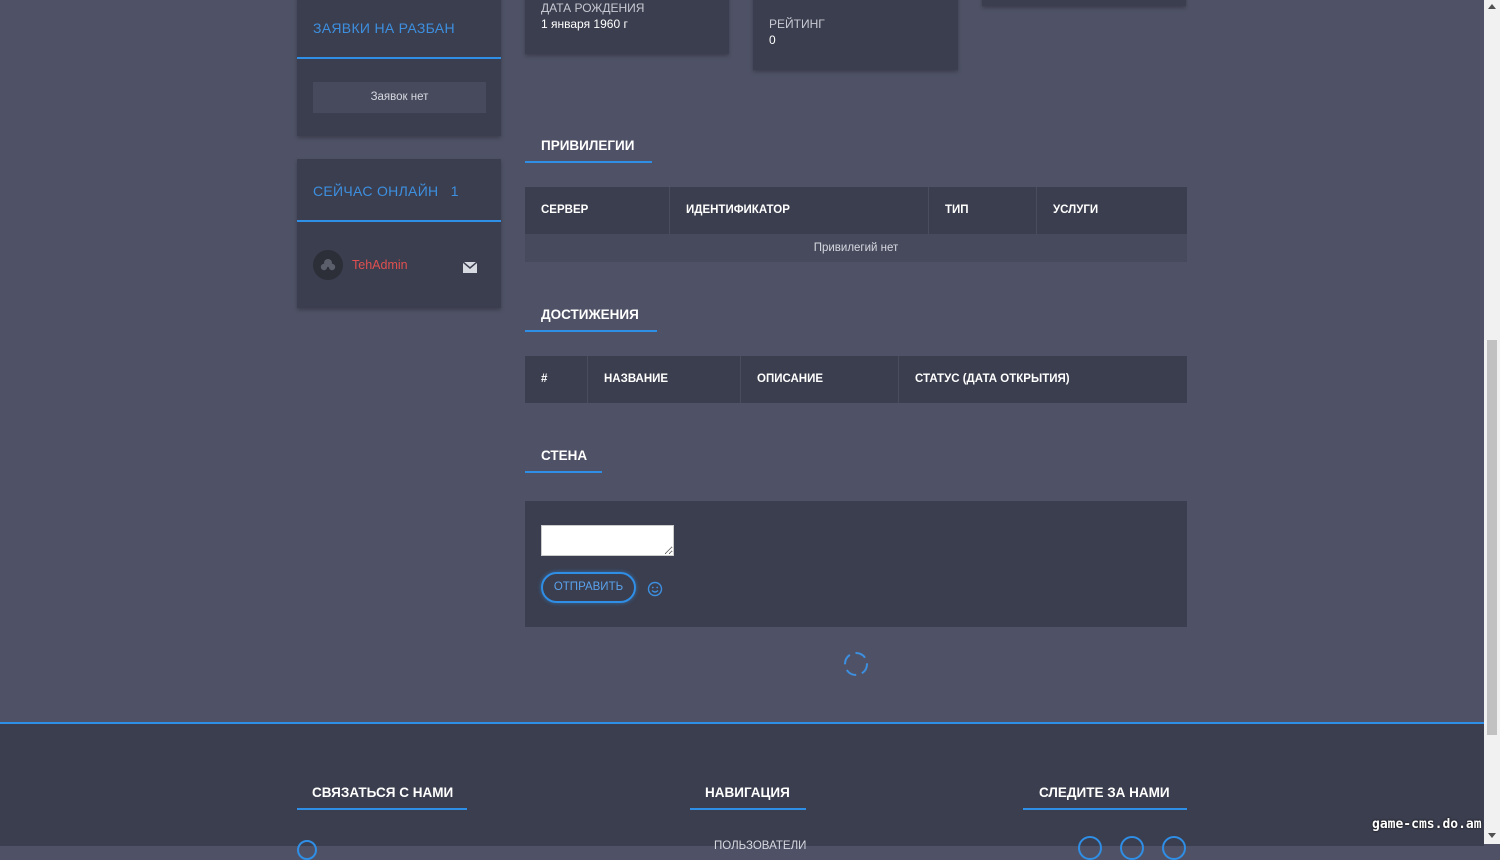 The image size is (1500, 860). Describe the element at coordinates (399, 68) in the screenshot. I see `ban-requests-card: ЗАЯВКИ НА РАЗБАН Заявок нет` at that location.